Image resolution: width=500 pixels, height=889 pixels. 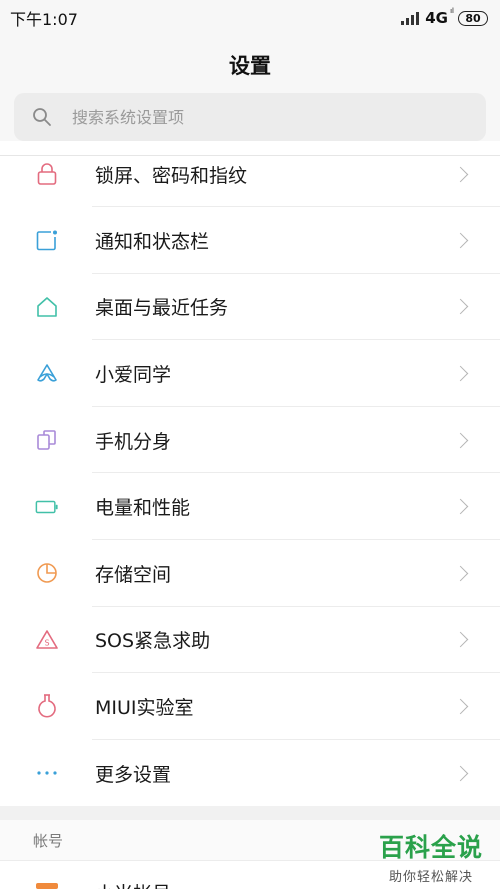 What do you see at coordinates (48, 840) in the screenshot?
I see `section-header-label: 帐号` at bounding box center [48, 840].